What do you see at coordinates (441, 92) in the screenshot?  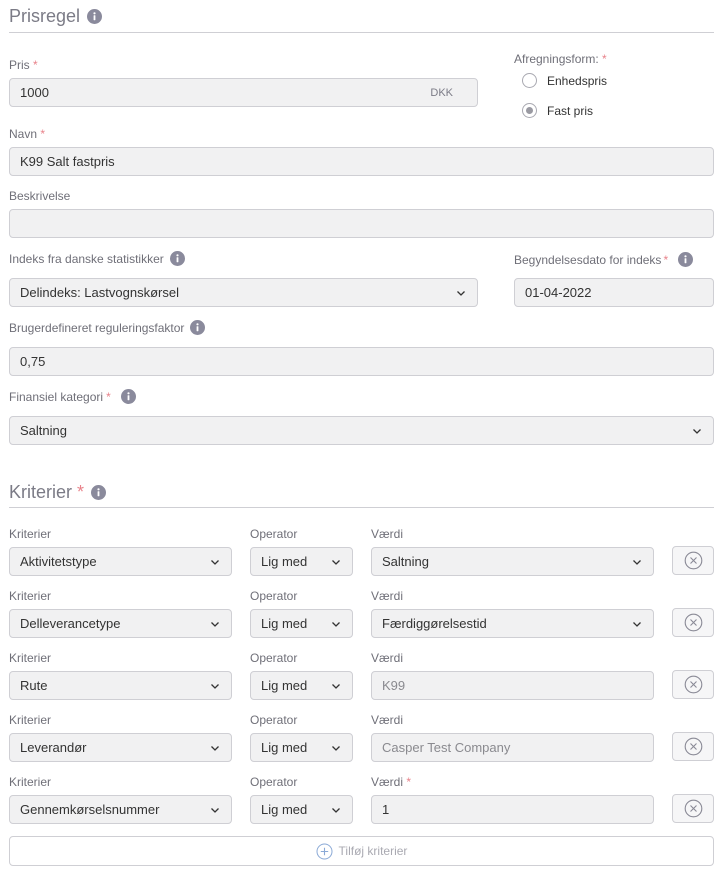 I see `currency-unit: DKK` at bounding box center [441, 92].